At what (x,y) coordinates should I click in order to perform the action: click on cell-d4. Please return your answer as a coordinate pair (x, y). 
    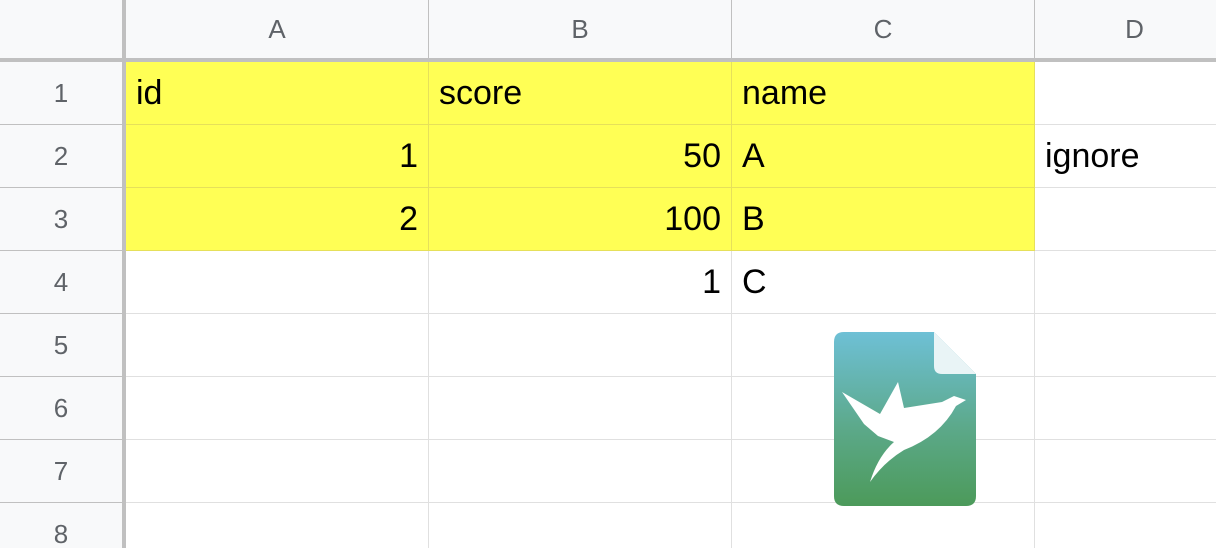
    Looking at the image, I should click on (1125, 282).